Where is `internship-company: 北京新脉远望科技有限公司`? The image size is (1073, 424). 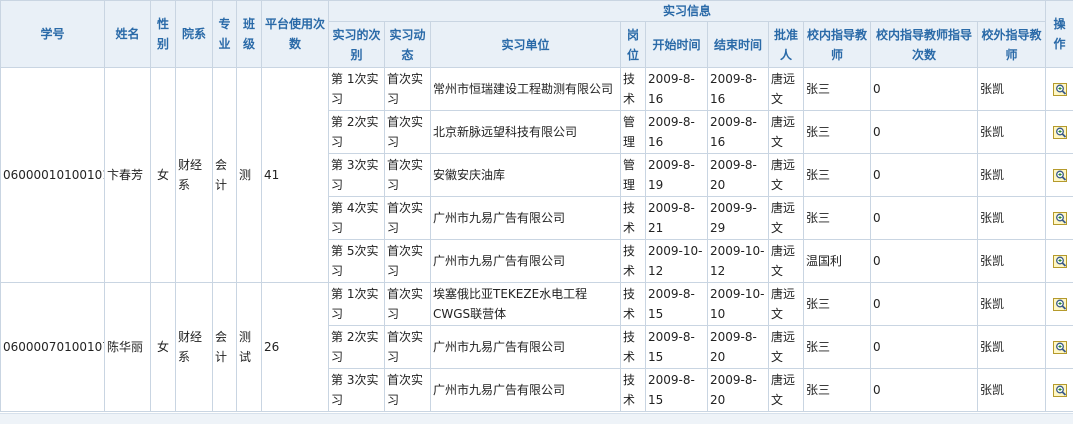 internship-company: 北京新脉远望科技有限公司 is located at coordinates (526, 132).